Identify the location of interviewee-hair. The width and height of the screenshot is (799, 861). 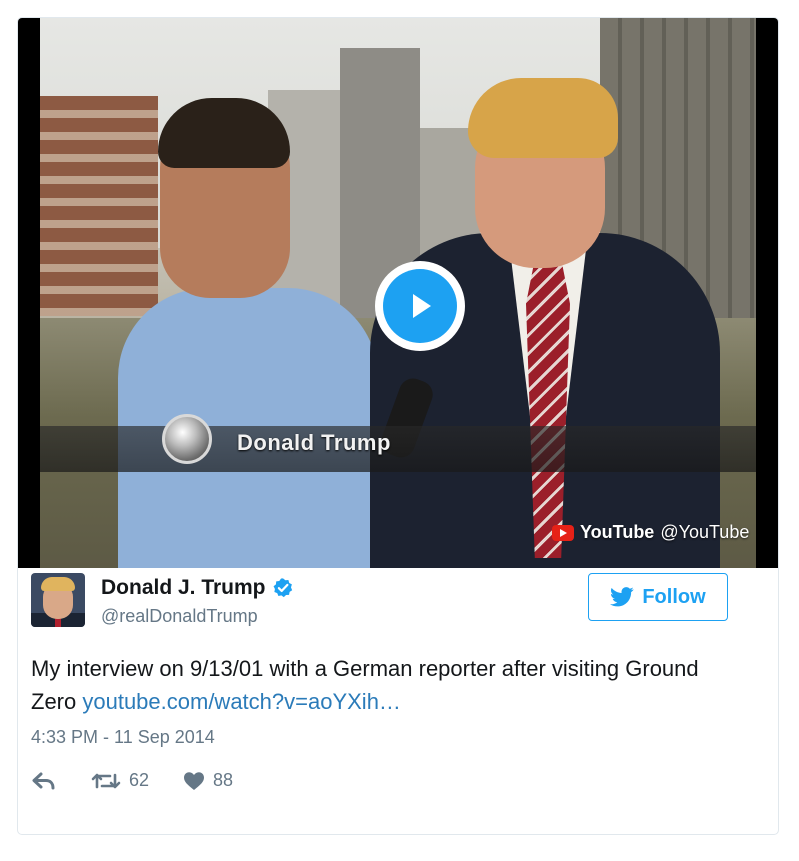
(543, 118).